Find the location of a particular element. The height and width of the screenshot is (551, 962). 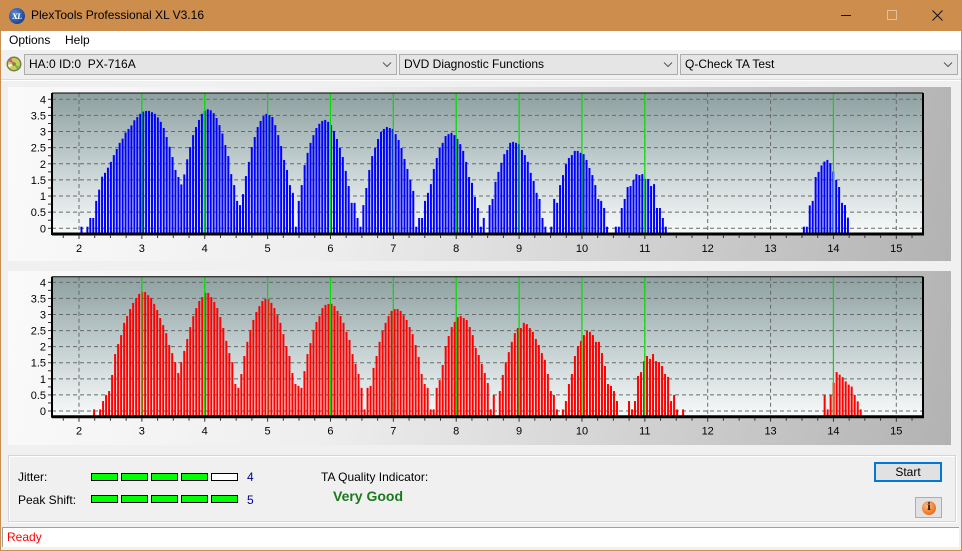

maximize-button is located at coordinates (891, 15).